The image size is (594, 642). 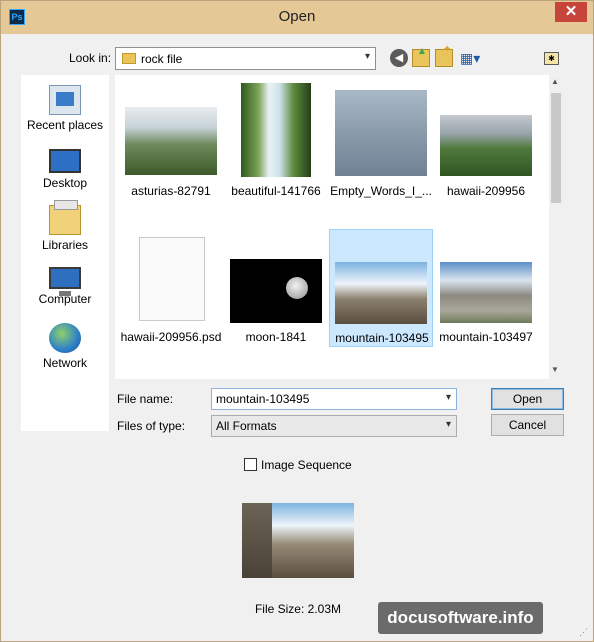 I want to click on place-network: Network, so click(x=65, y=346).